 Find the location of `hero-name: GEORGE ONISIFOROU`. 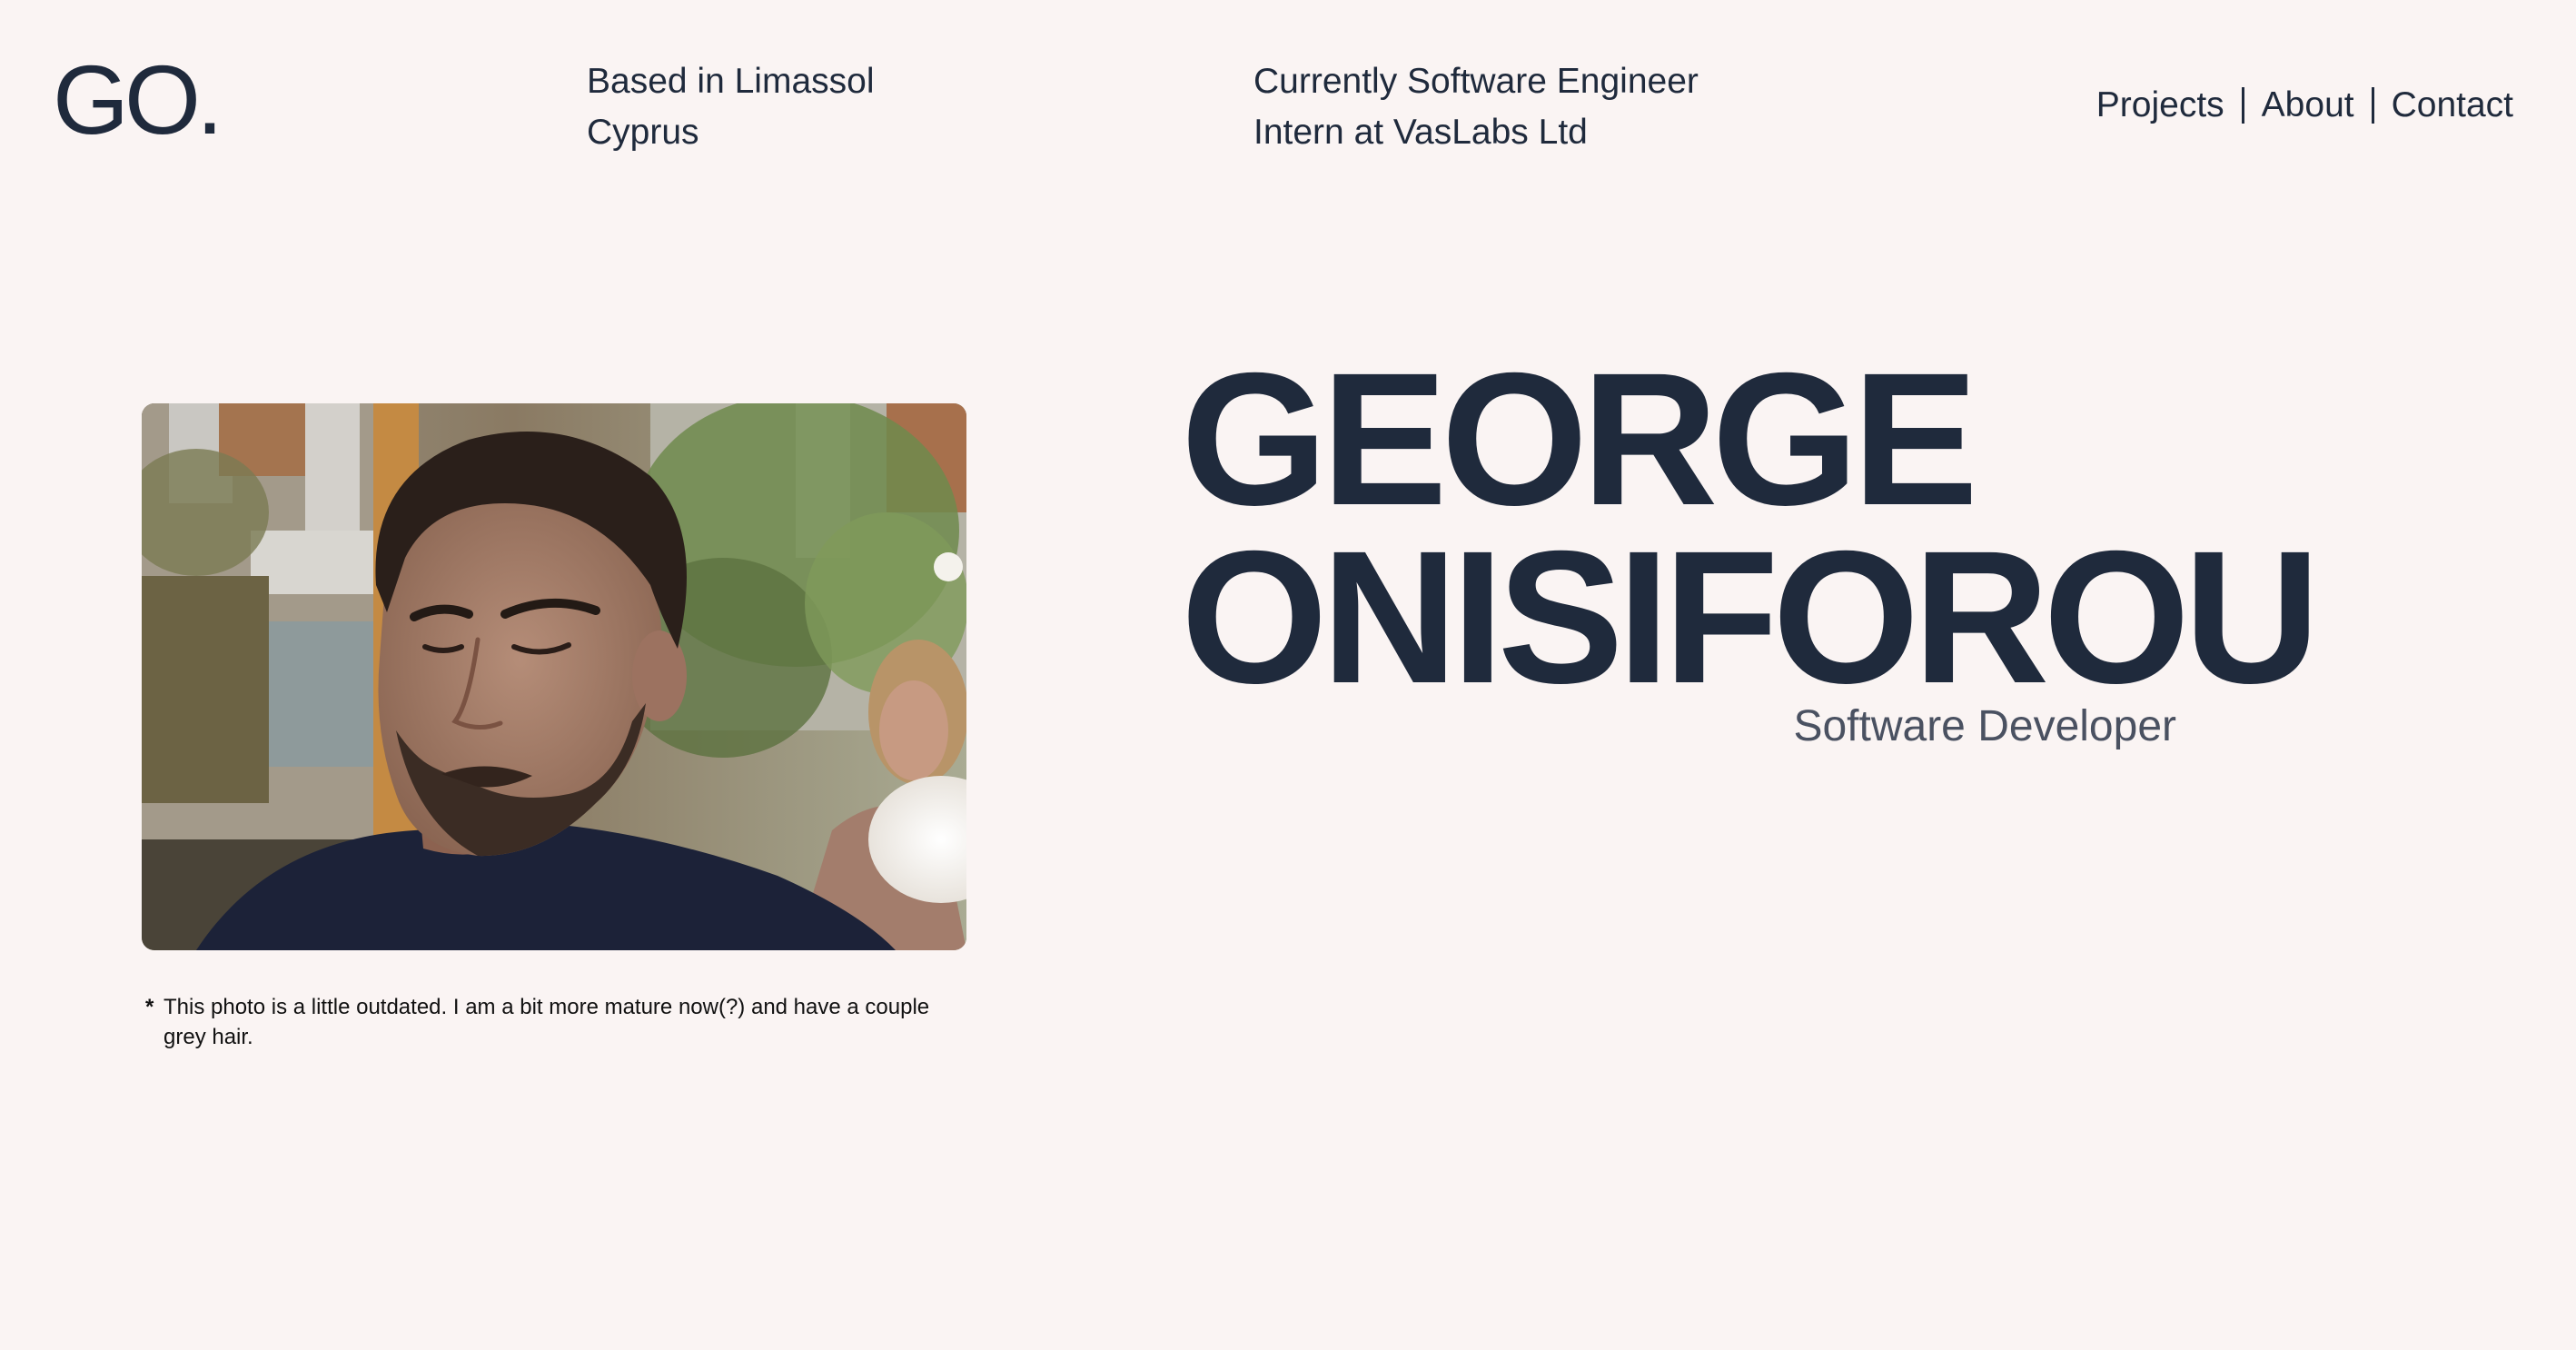

hero-name: GEORGE ONISIFOROU is located at coordinates (1750, 528).